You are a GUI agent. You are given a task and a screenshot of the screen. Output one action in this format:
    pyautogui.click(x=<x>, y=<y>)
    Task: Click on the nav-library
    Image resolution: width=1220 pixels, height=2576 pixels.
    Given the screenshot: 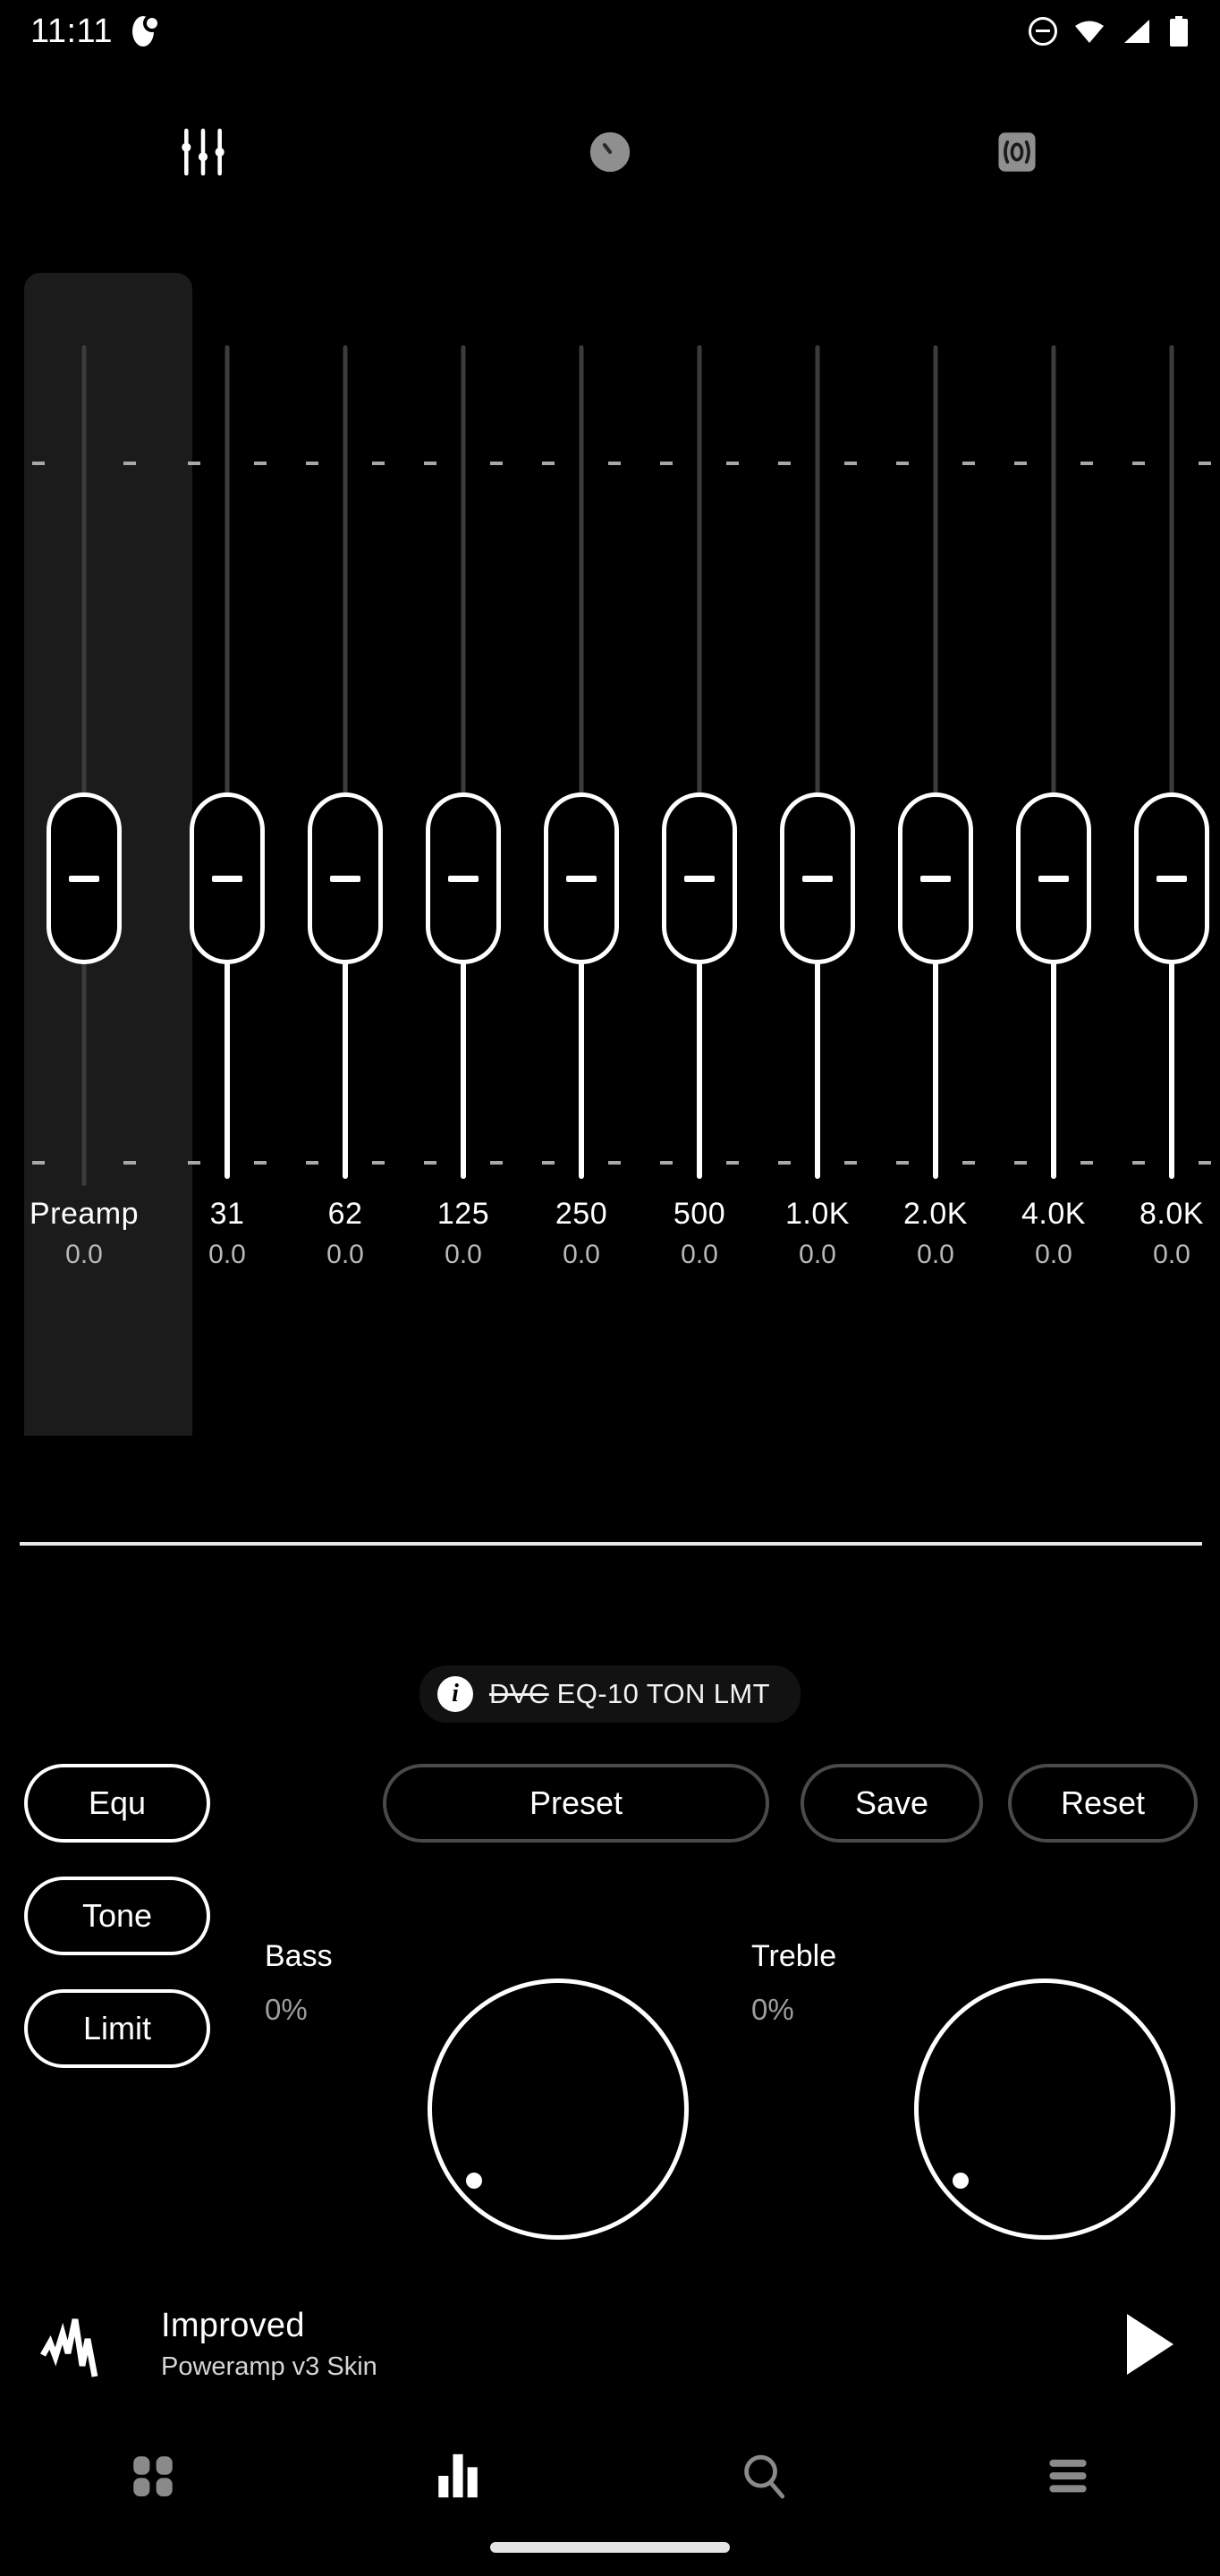 What is the action you would take?
    pyautogui.click(x=152, y=2475)
    